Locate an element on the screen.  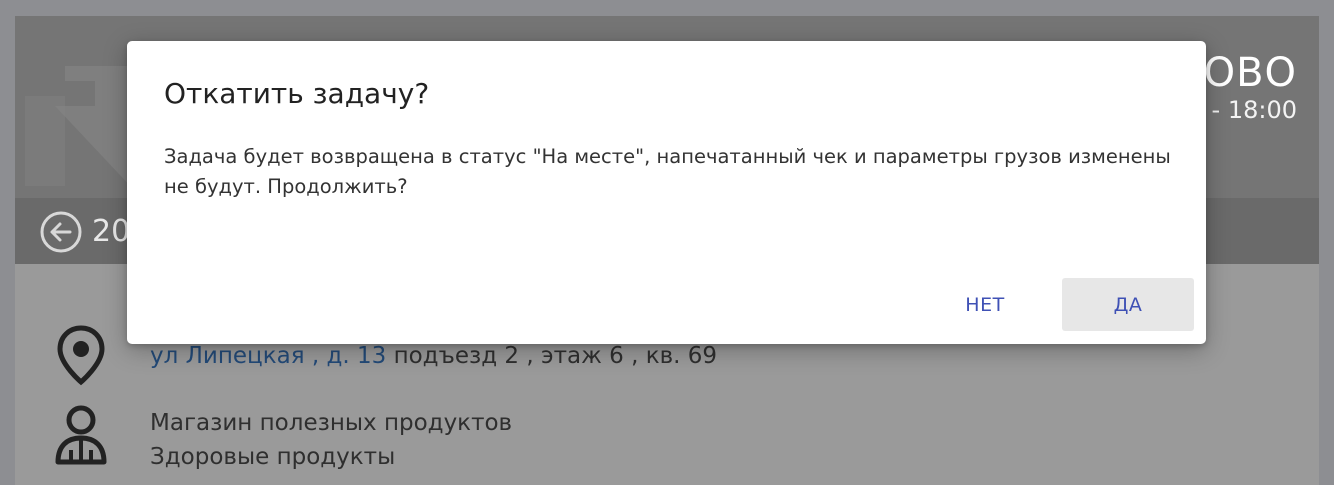
yes-button: ДА is located at coordinates (1128, 304).